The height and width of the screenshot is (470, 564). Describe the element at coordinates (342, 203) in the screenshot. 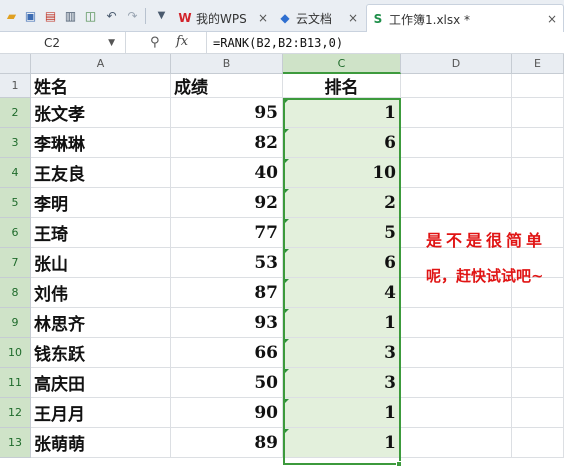

I see `rank-cell: 2` at that location.